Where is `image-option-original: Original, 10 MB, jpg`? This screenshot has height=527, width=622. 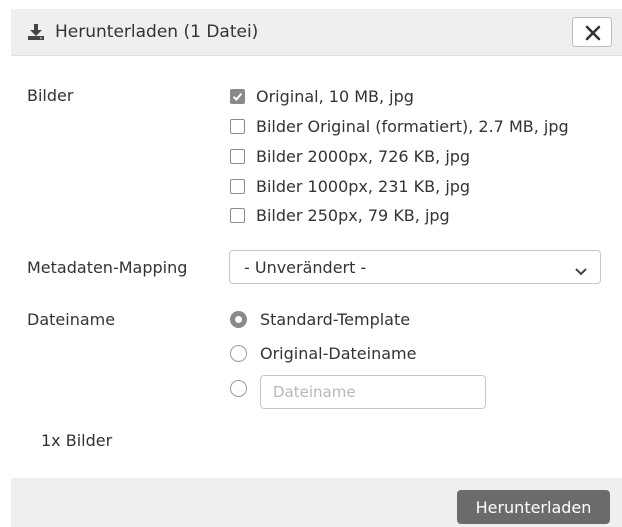 image-option-original: Original, 10 MB, jpg is located at coordinates (322, 96).